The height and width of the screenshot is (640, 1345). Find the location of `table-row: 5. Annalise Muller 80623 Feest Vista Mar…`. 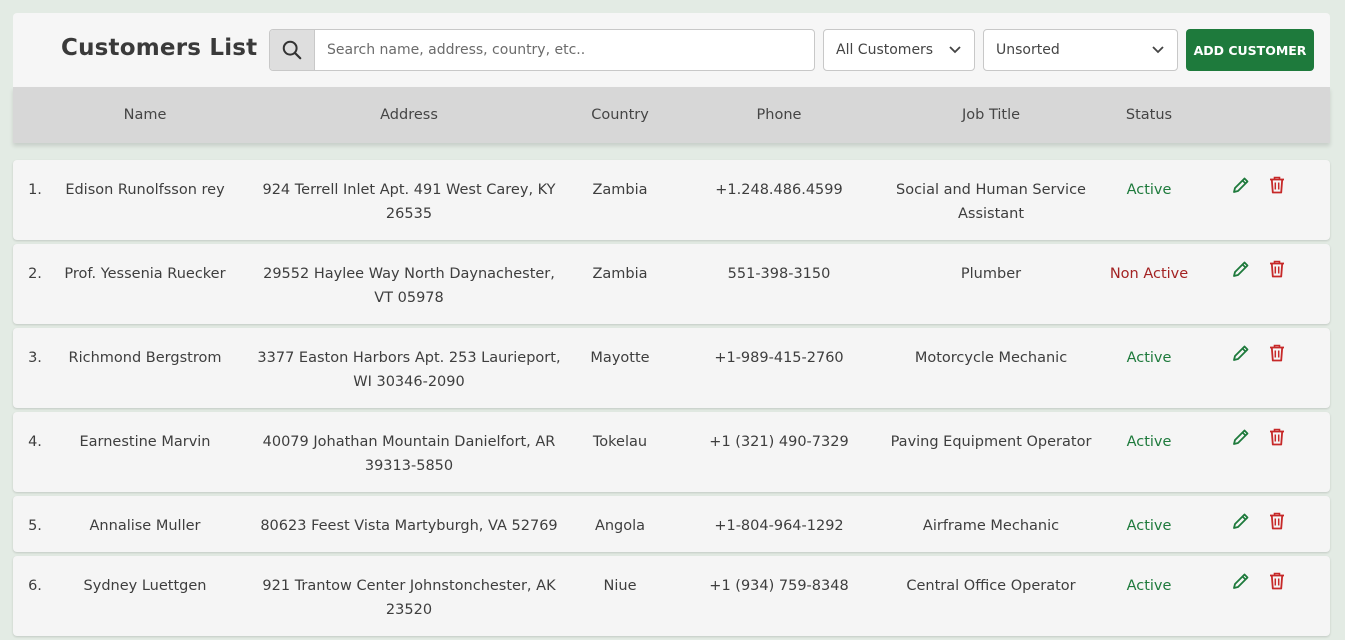

table-row: 5. Annalise Muller 80623 Feest Vista Mar… is located at coordinates (671, 524).